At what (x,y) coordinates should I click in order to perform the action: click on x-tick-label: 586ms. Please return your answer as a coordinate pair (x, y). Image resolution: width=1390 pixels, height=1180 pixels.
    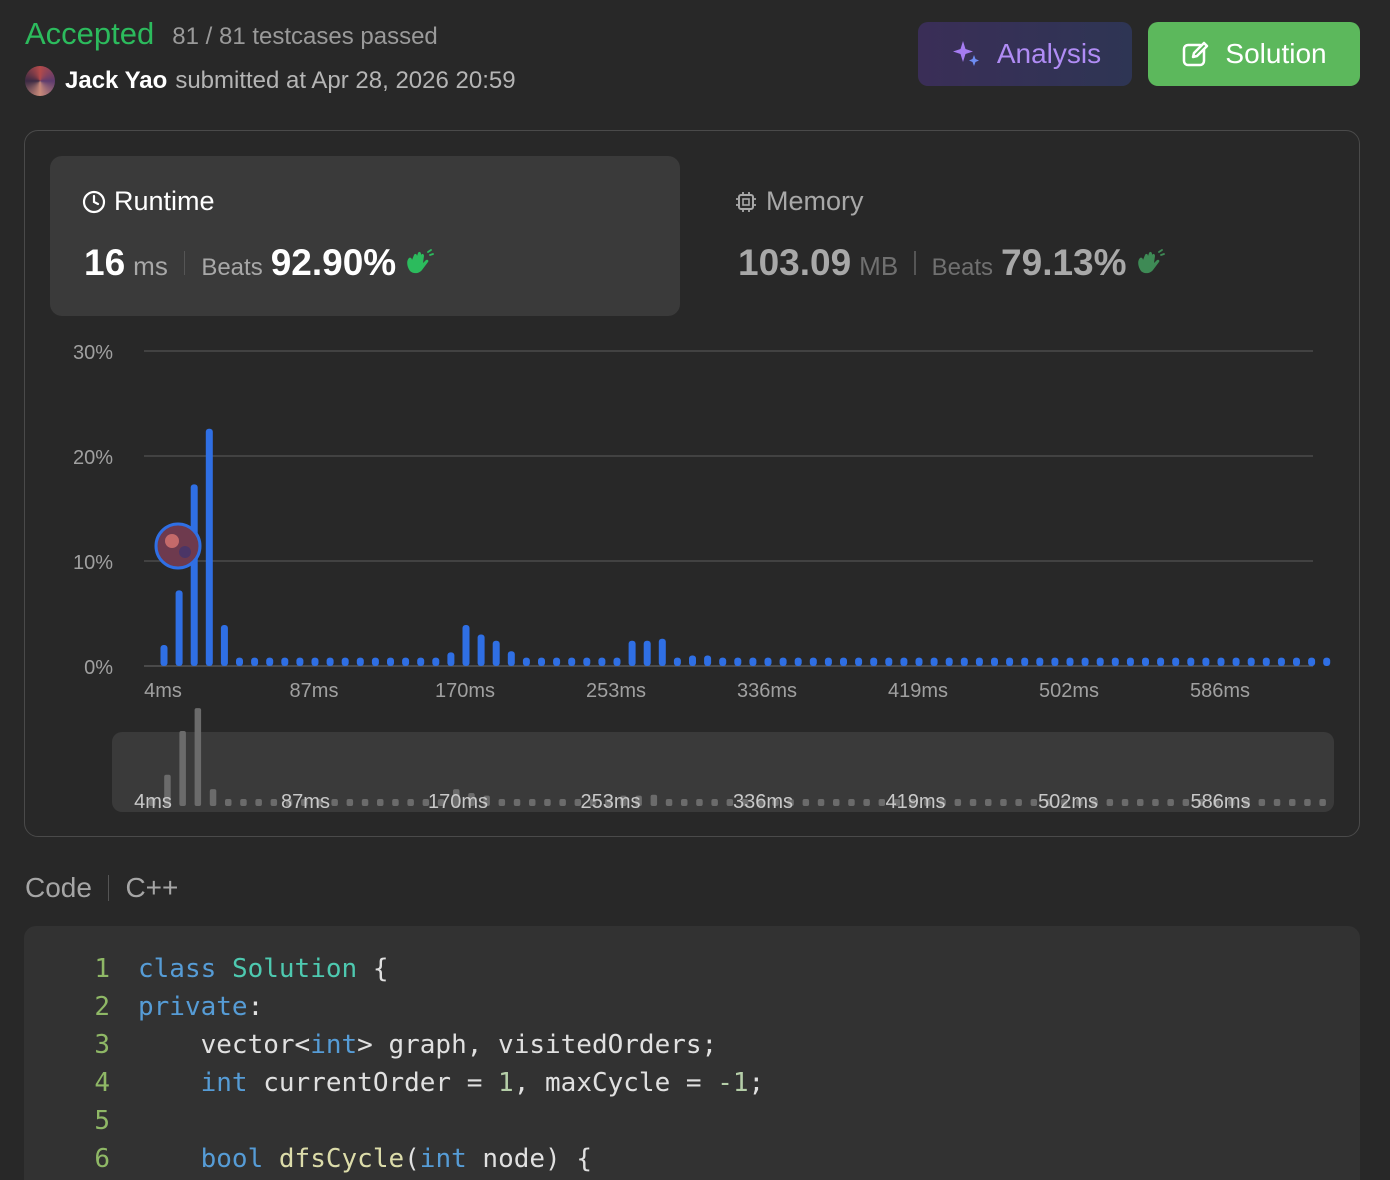
    Looking at the image, I should click on (1220, 691).